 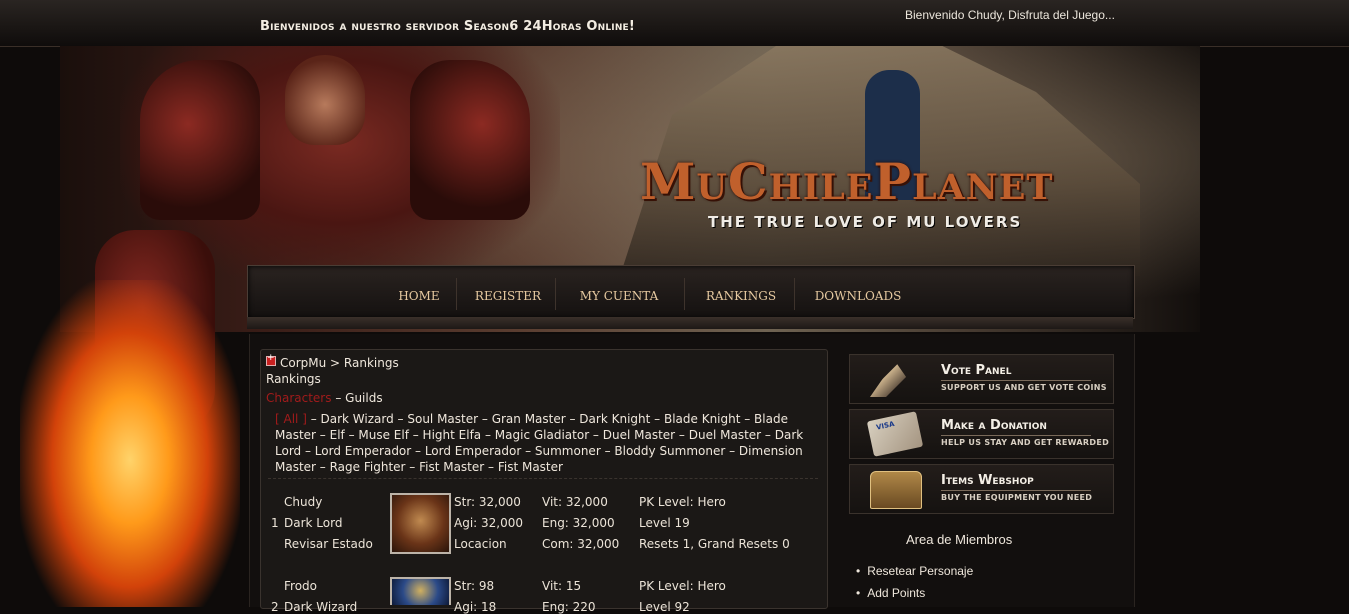 I want to click on character-level: Level 19, so click(x=664, y=523).